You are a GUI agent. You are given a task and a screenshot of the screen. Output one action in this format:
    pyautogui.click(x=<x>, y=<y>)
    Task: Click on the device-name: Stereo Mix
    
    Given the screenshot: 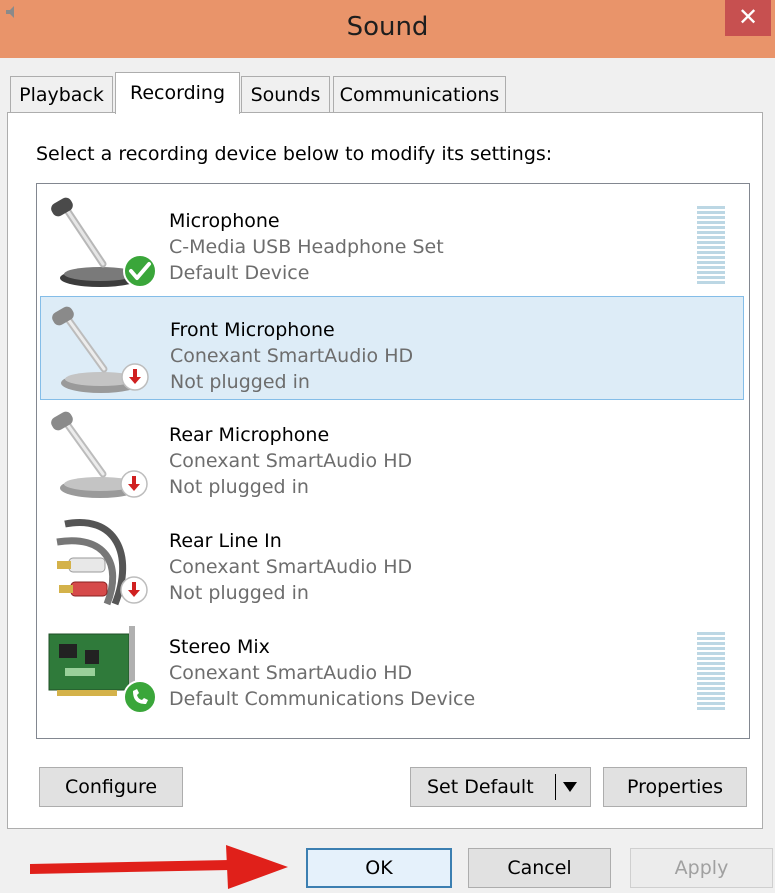 What is the action you would take?
    pyautogui.click(x=219, y=647)
    